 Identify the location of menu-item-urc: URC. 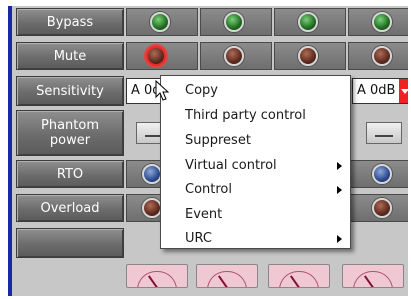
(198, 239).